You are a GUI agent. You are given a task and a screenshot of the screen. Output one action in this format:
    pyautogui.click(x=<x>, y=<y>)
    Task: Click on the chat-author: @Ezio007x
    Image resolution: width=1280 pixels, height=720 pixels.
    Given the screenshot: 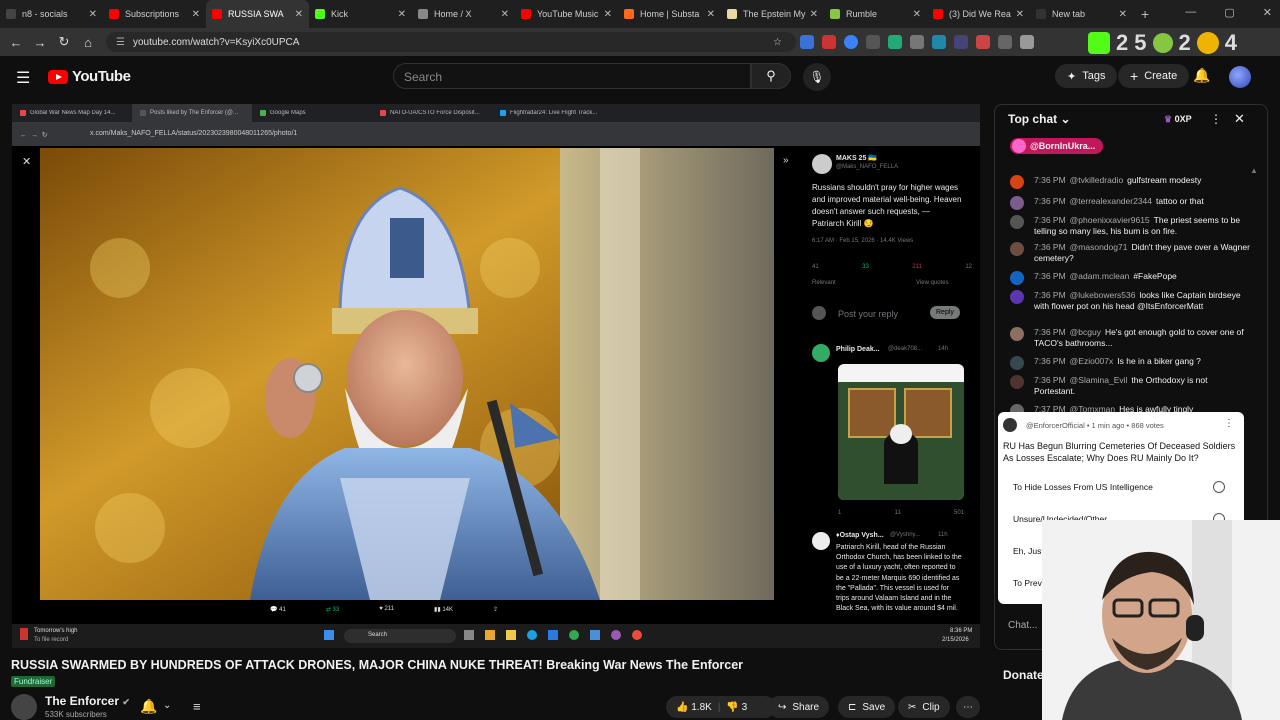 What is the action you would take?
    pyautogui.click(x=1092, y=361)
    